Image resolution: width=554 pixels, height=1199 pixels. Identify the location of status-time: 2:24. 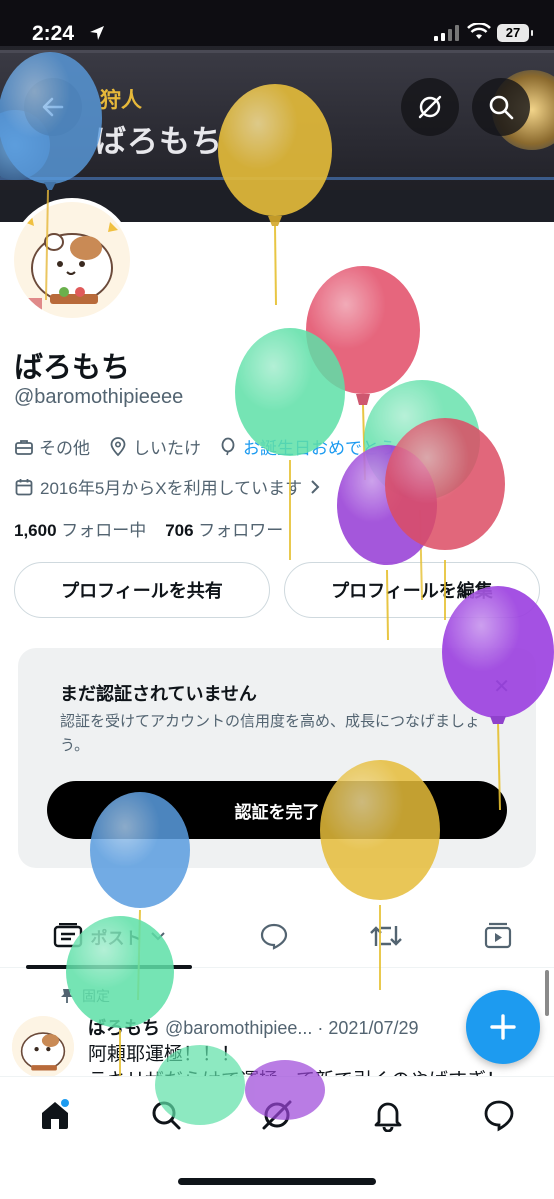
(53, 33).